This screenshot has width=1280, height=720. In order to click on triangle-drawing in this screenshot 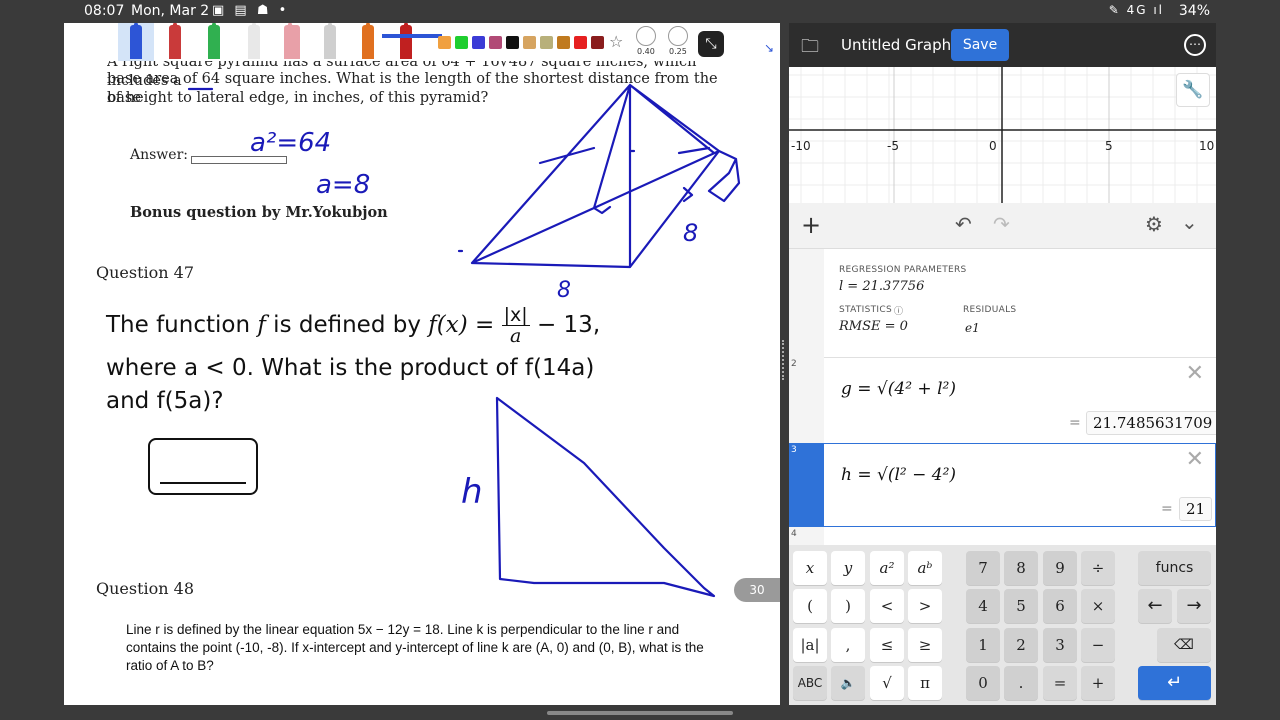, I will do `click(605, 497)`.